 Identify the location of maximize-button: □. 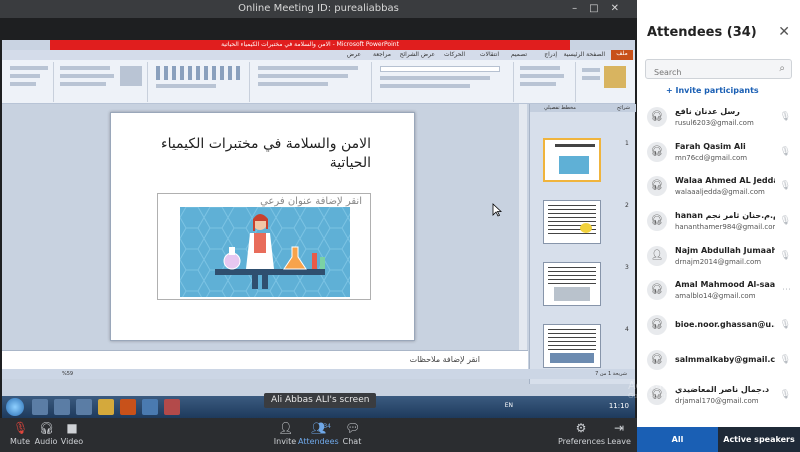
(599, 8).